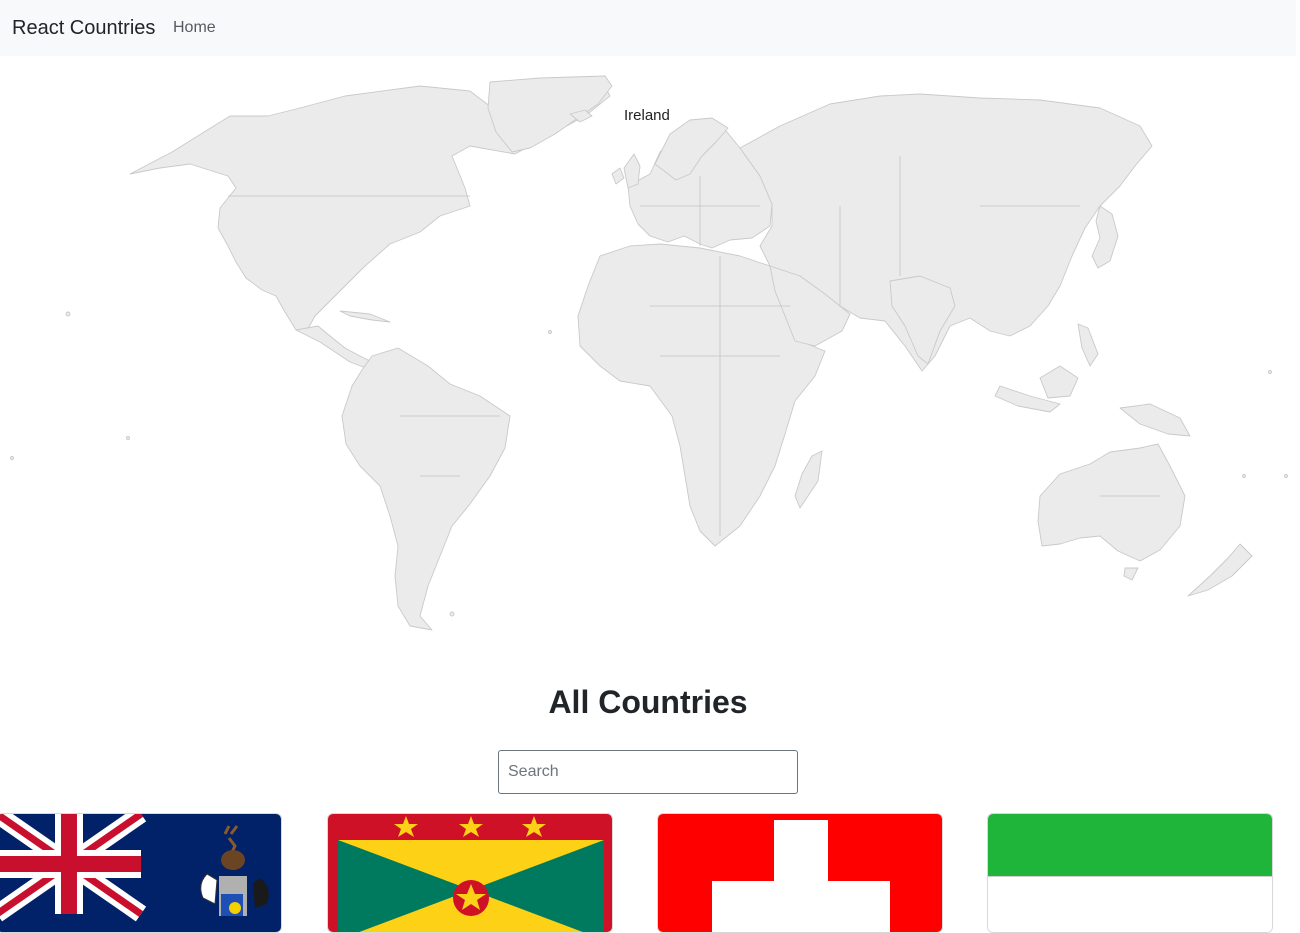  What do you see at coordinates (1155, 420) in the screenshot?
I see `new-guinea-shape` at bounding box center [1155, 420].